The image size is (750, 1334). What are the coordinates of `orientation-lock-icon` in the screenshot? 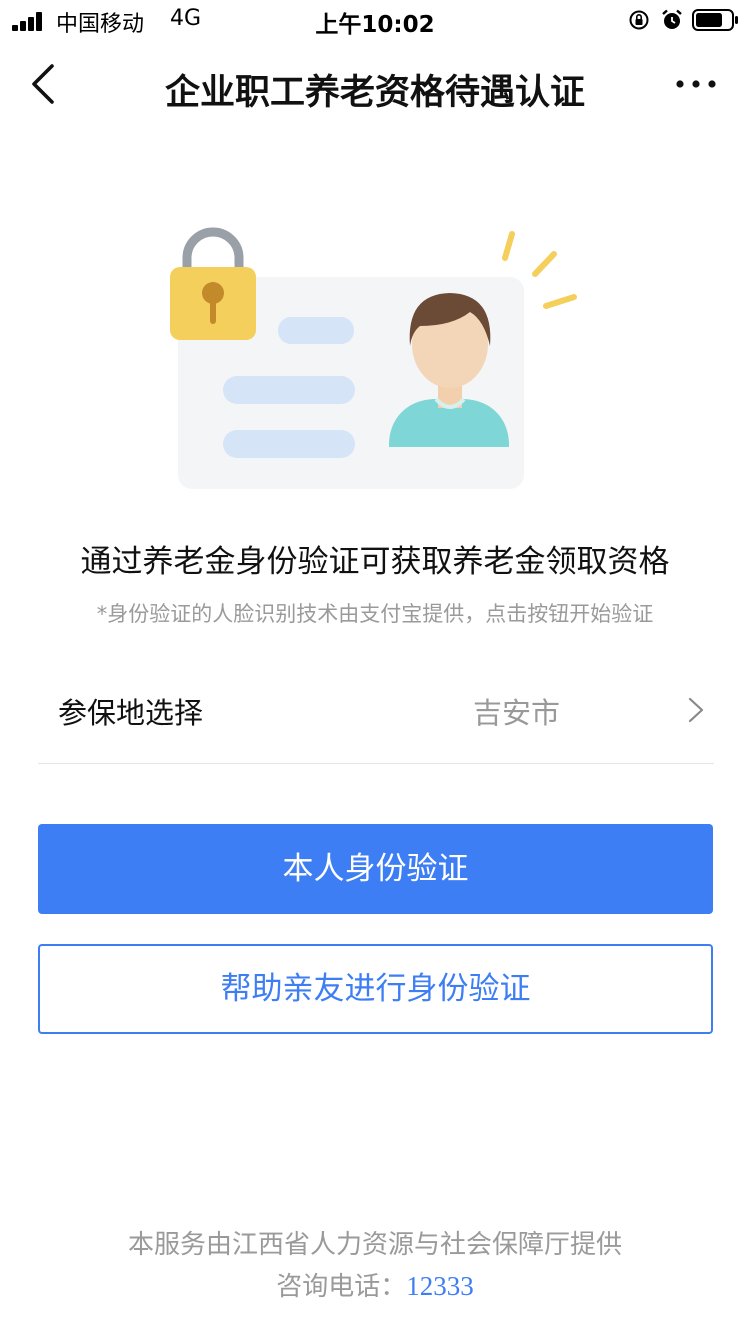 It's located at (639, 20).